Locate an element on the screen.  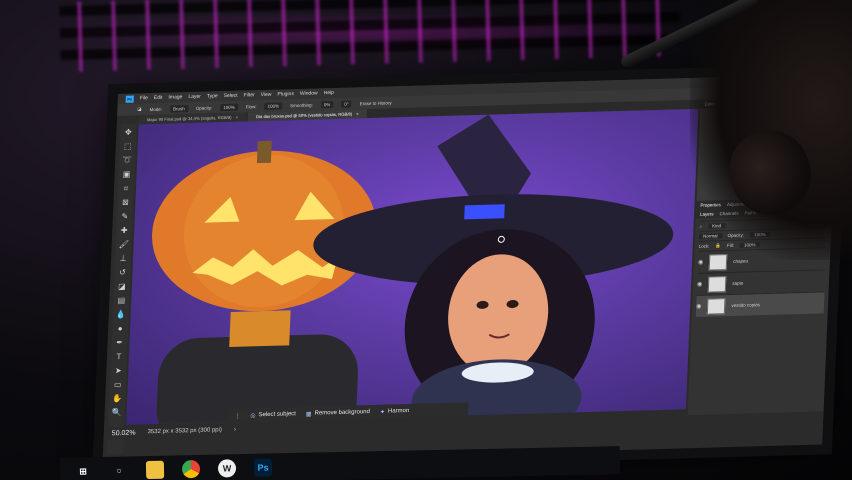
document-size: 3532 px x 3532 px (300 ppi) is located at coordinates (184, 431).